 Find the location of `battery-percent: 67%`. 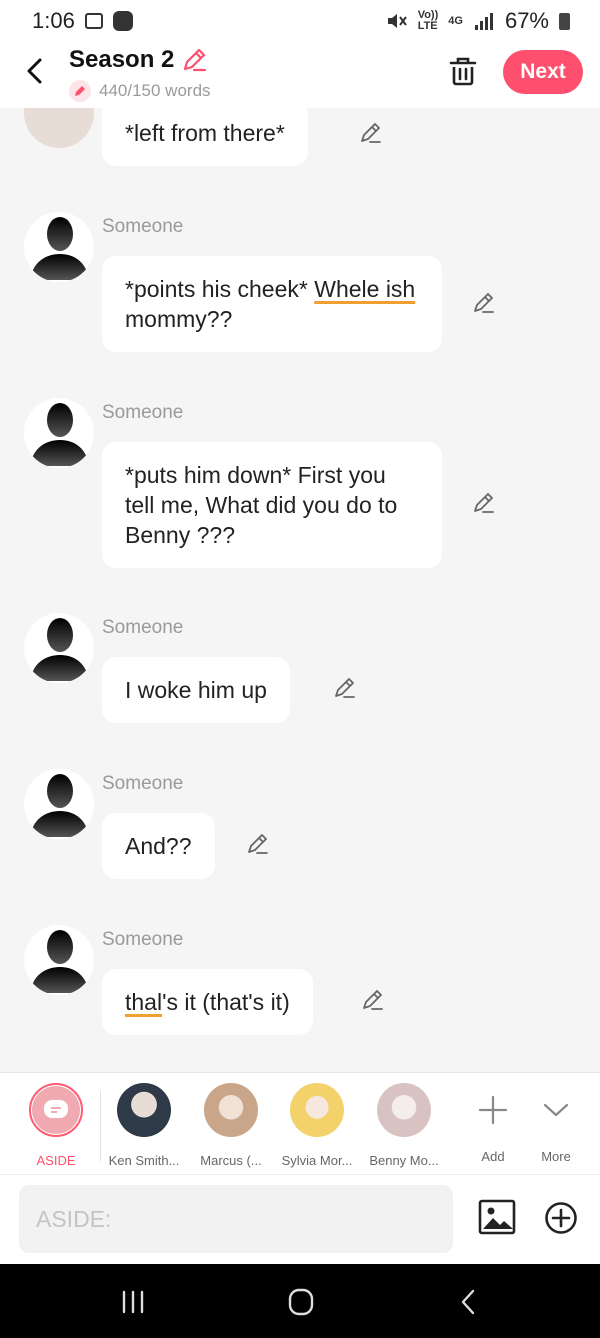

battery-percent: 67% is located at coordinates (526, 20).